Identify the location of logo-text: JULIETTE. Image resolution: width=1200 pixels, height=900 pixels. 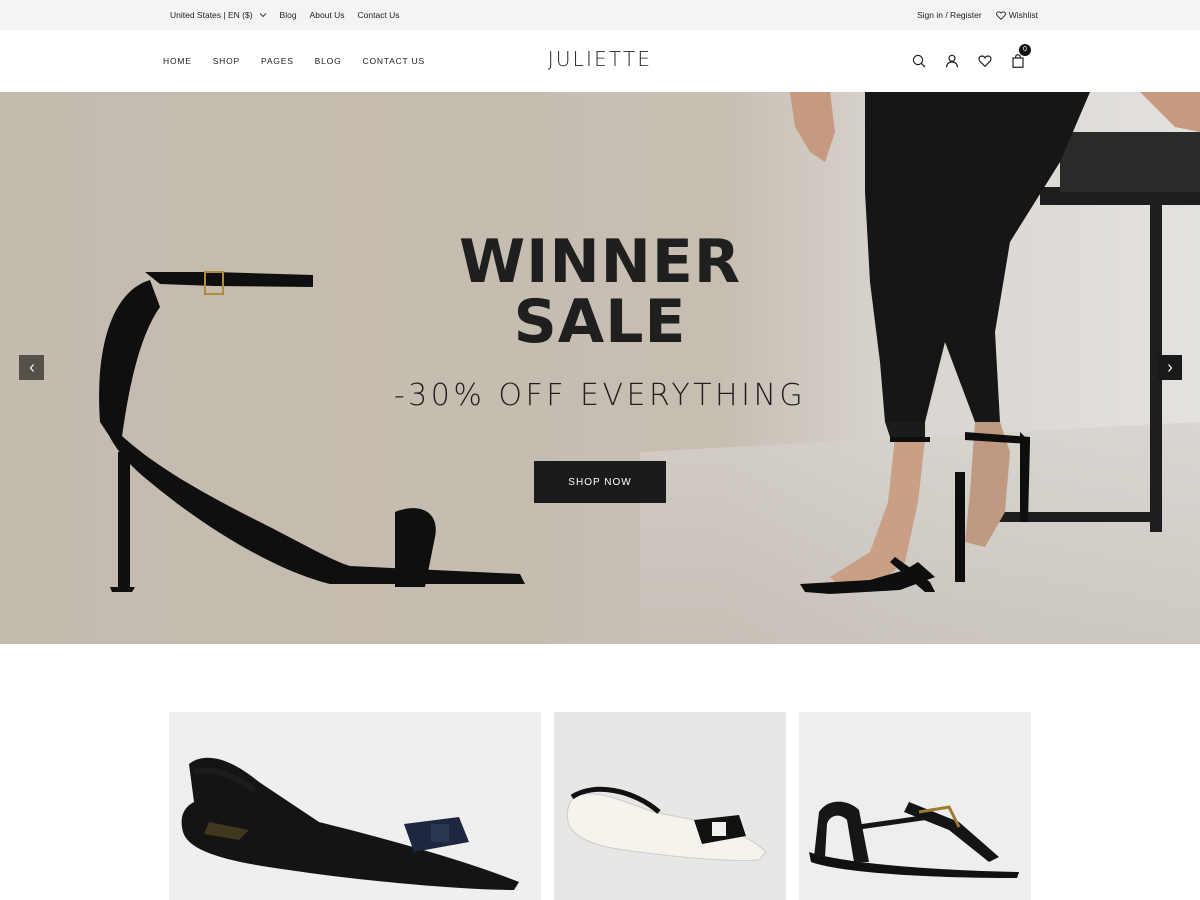
(600, 59).